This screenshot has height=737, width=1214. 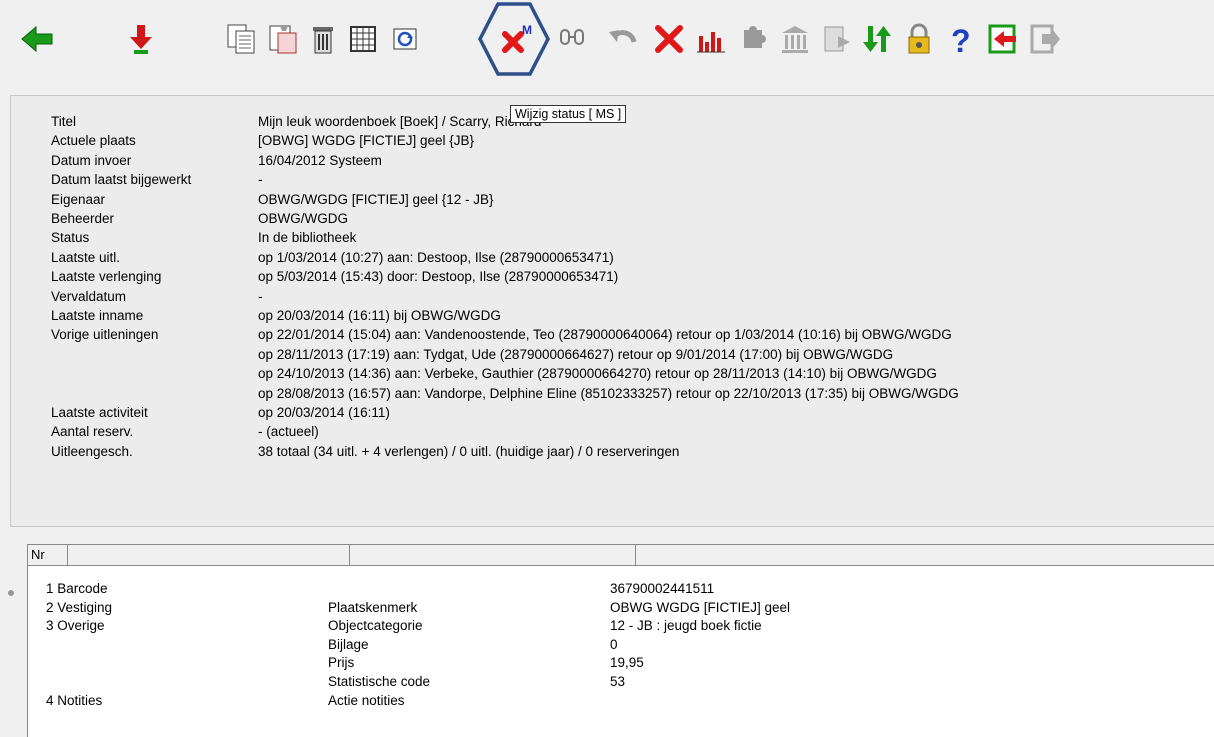 I want to click on info-label: Uitleengesch., so click(x=92, y=451).